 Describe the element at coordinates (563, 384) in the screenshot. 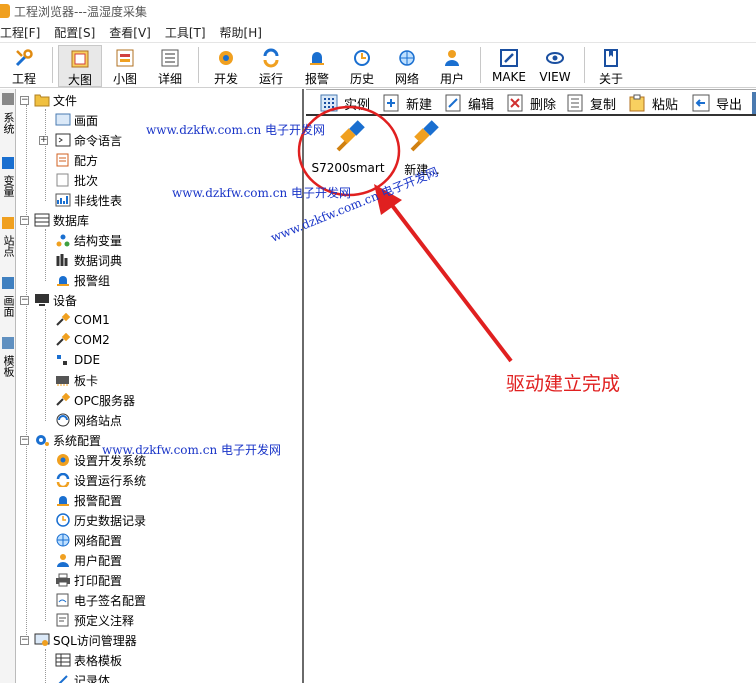

I see `annotation-text: 驱动建立完成` at that location.